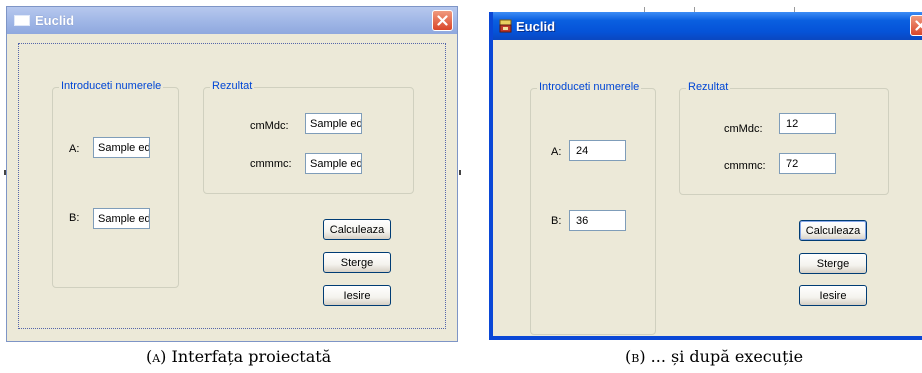  Describe the element at coordinates (156, 356) in the screenshot. I see `caption-a-marker: (a)` at that location.